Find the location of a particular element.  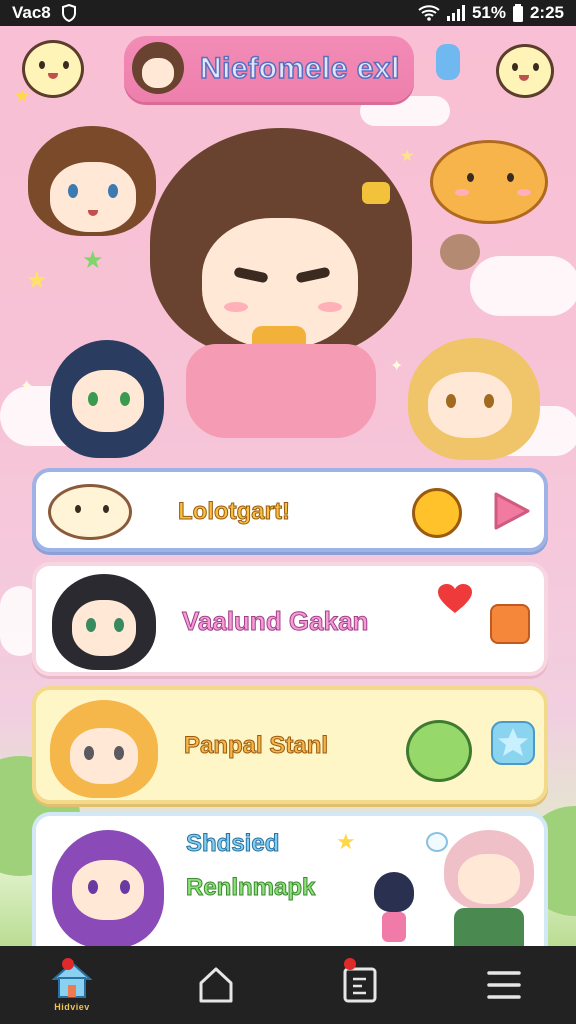

clock: 2:25 is located at coordinates (546, 12).